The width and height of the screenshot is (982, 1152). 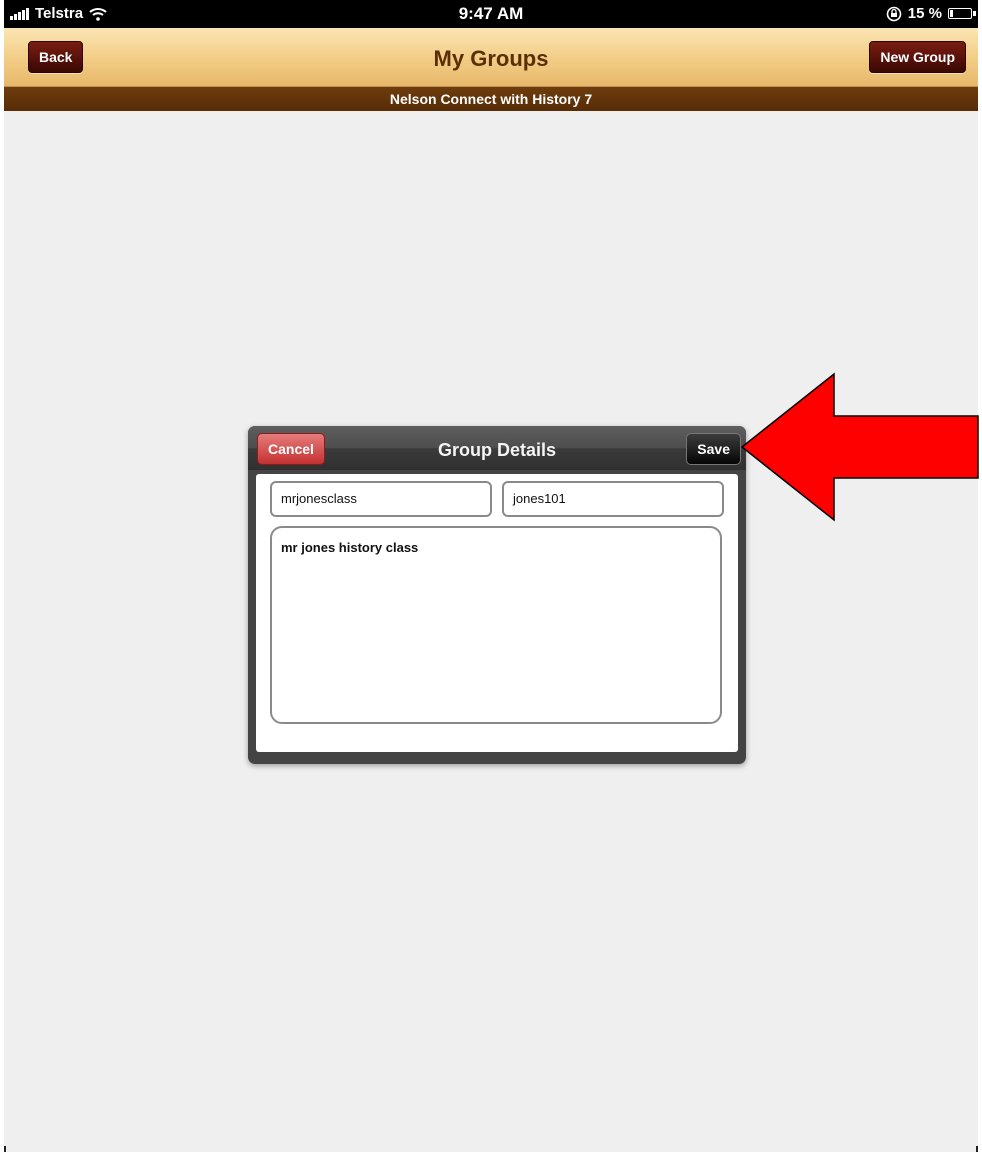 What do you see at coordinates (977, 1149) in the screenshot?
I see `screen-corner-mark-right` at bounding box center [977, 1149].